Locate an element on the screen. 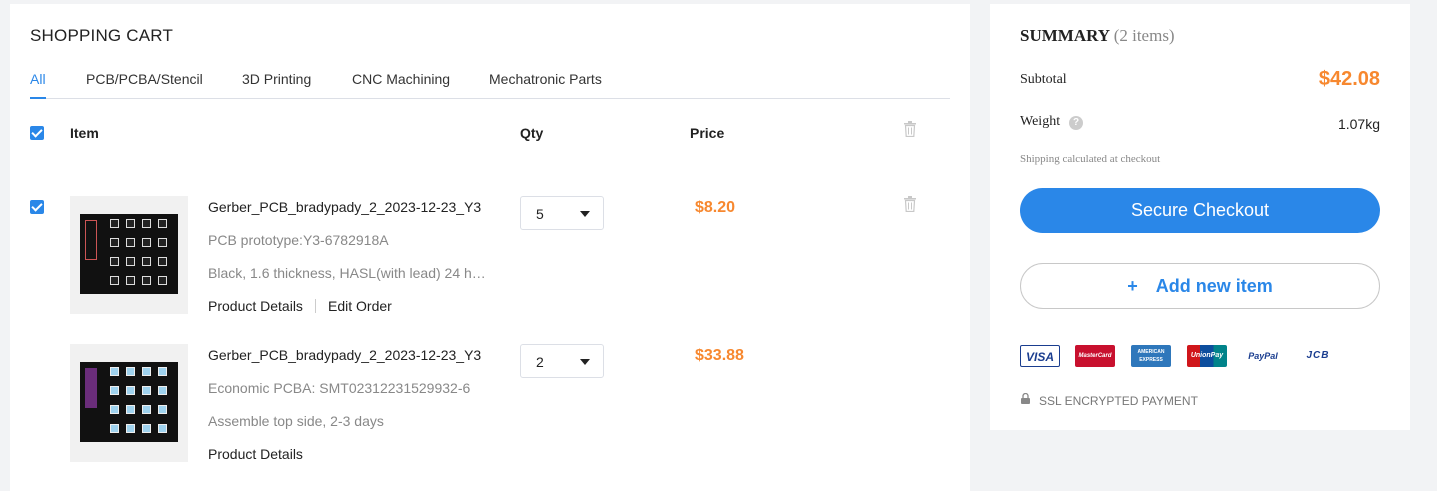 The image size is (1437, 491). tab-pcb-pcba-stencil: PCB/PCBA/Stencil is located at coordinates (144, 85).